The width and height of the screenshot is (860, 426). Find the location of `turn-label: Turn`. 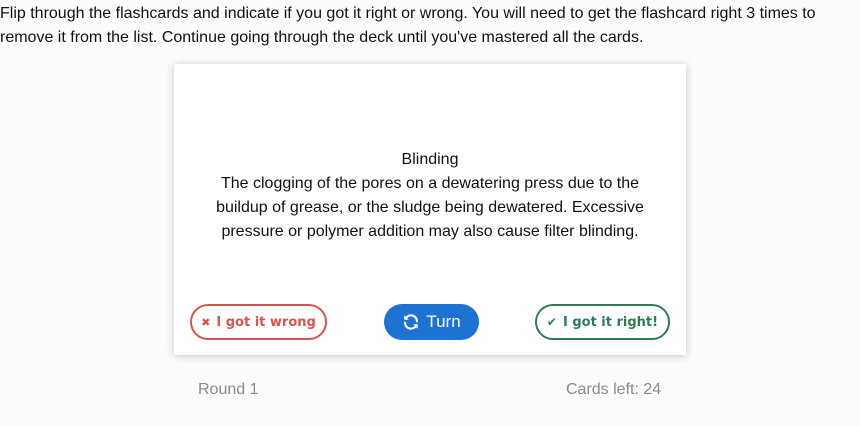

turn-label: Turn is located at coordinates (443, 321).